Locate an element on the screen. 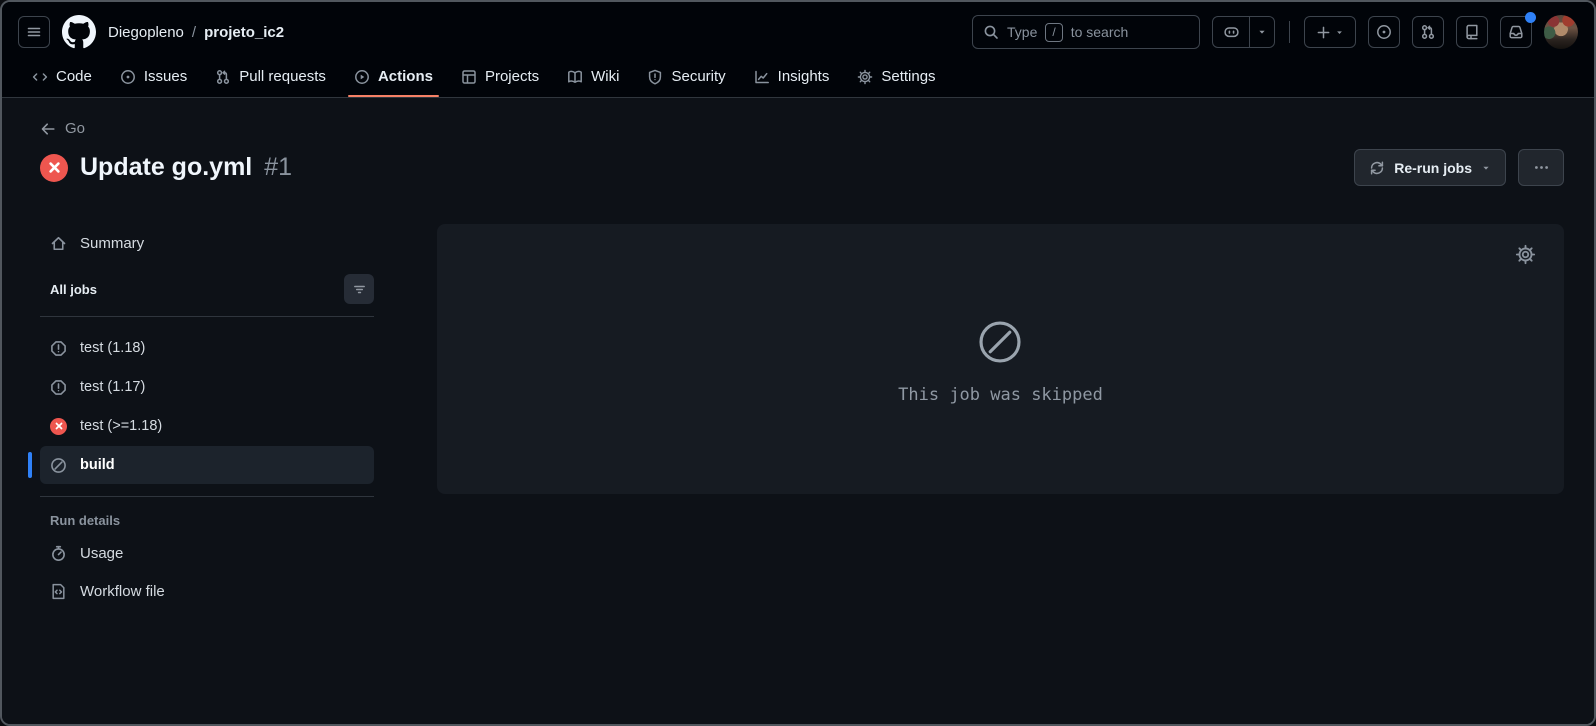 Image resolution: width=1596 pixels, height=726 pixels. tab-issues: Issues is located at coordinates (153, 76).